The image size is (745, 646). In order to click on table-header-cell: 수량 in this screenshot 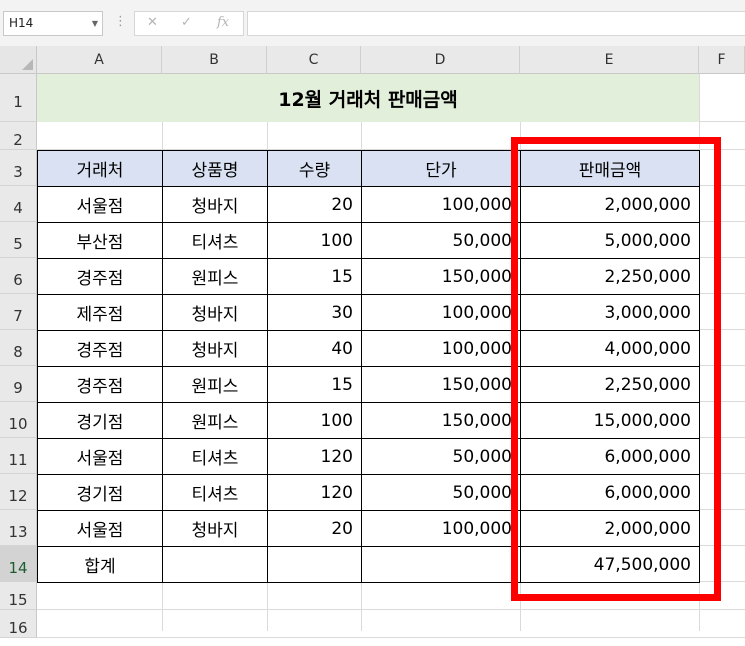, I will do `click(314, 168)`.